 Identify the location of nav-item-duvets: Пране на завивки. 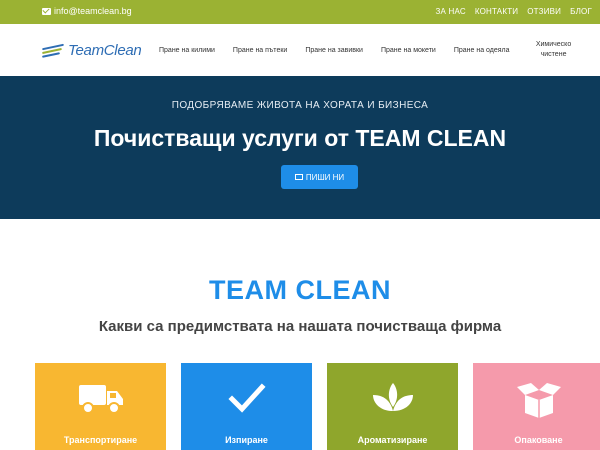
(334, 50).